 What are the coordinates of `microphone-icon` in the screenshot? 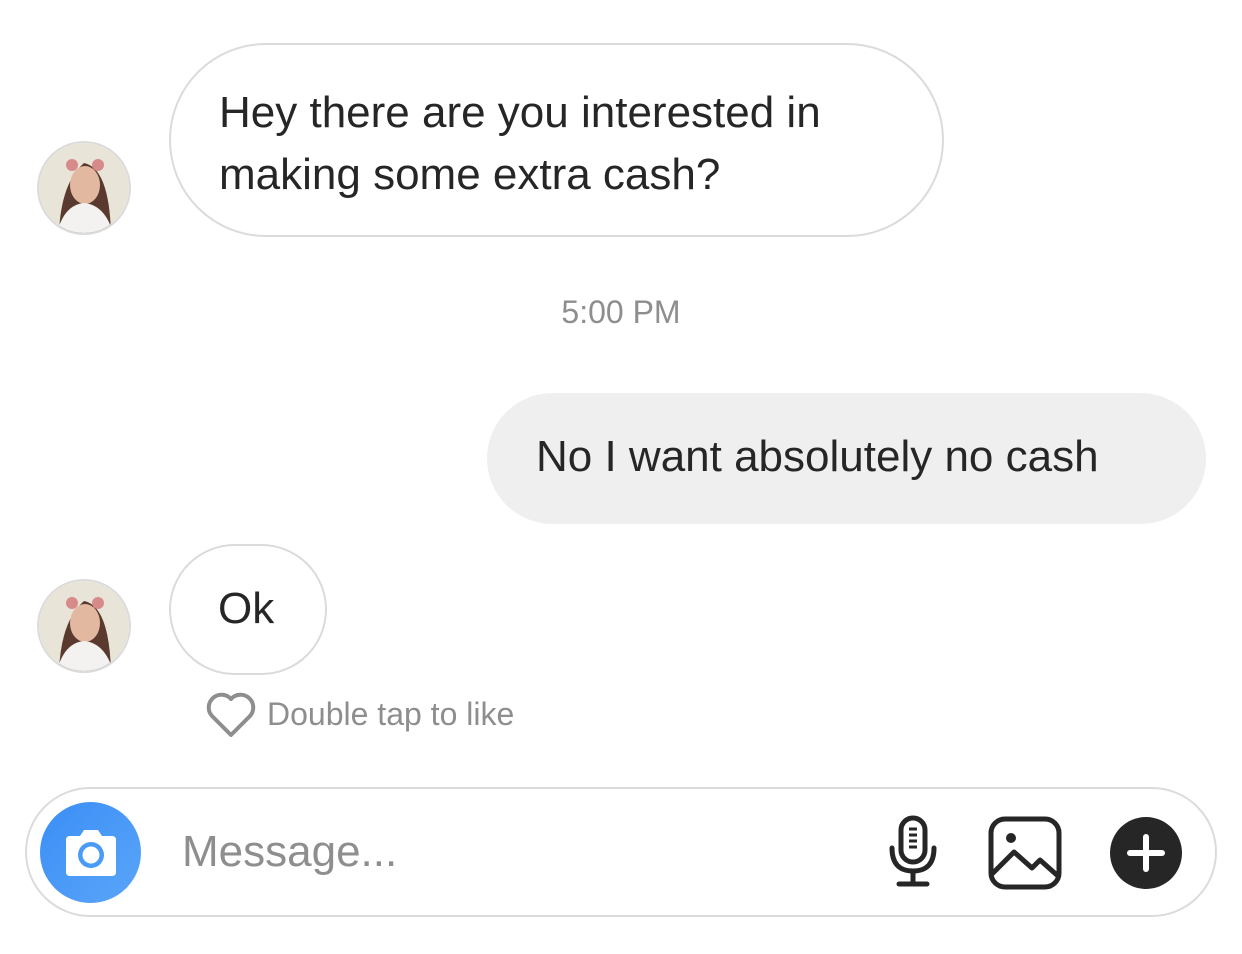 It's located at (913, 851).